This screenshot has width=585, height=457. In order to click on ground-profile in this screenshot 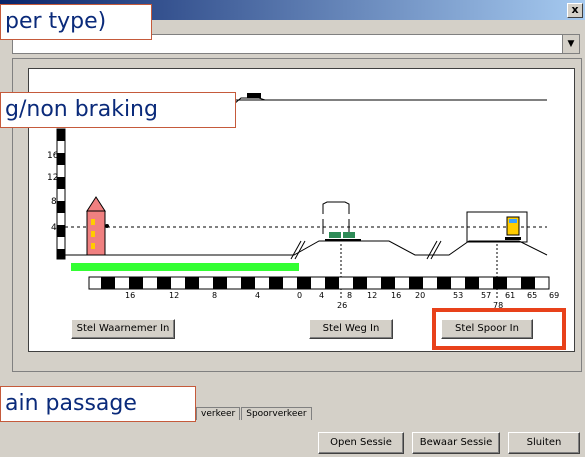, I will do `click(306, 248)`.